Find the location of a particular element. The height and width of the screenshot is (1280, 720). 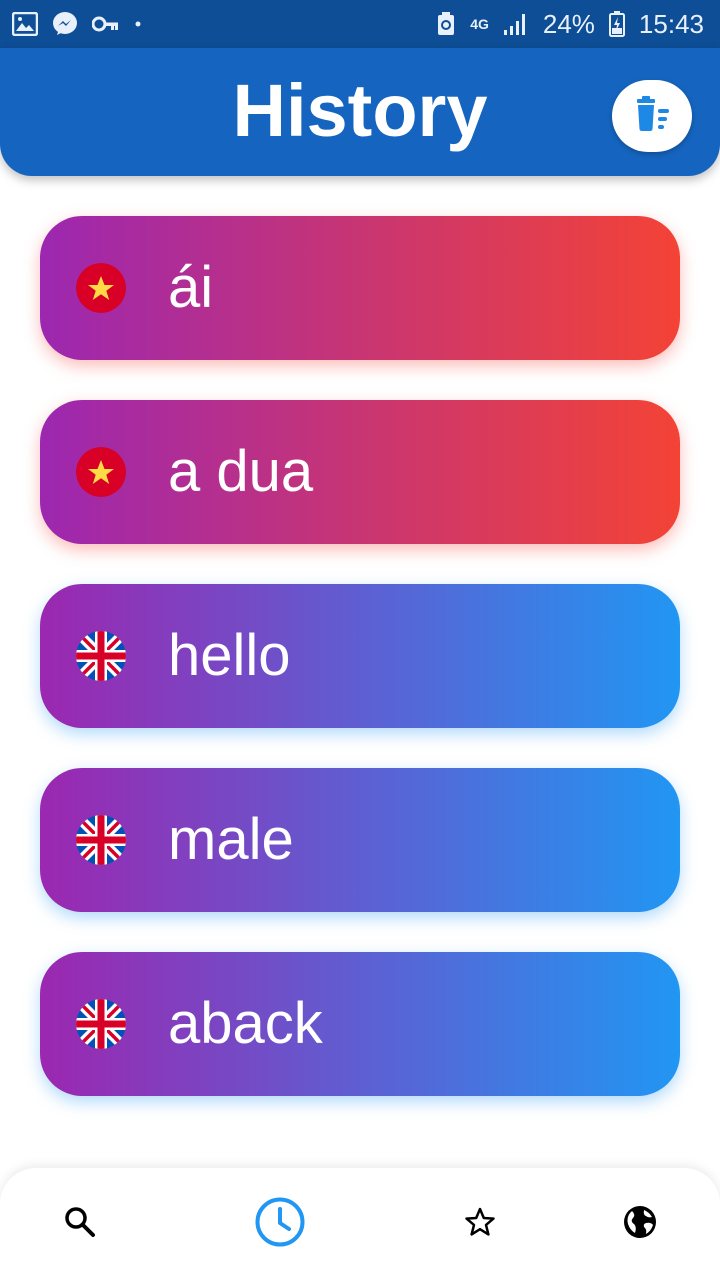

history-icon is located at coordinates (280, 1224).